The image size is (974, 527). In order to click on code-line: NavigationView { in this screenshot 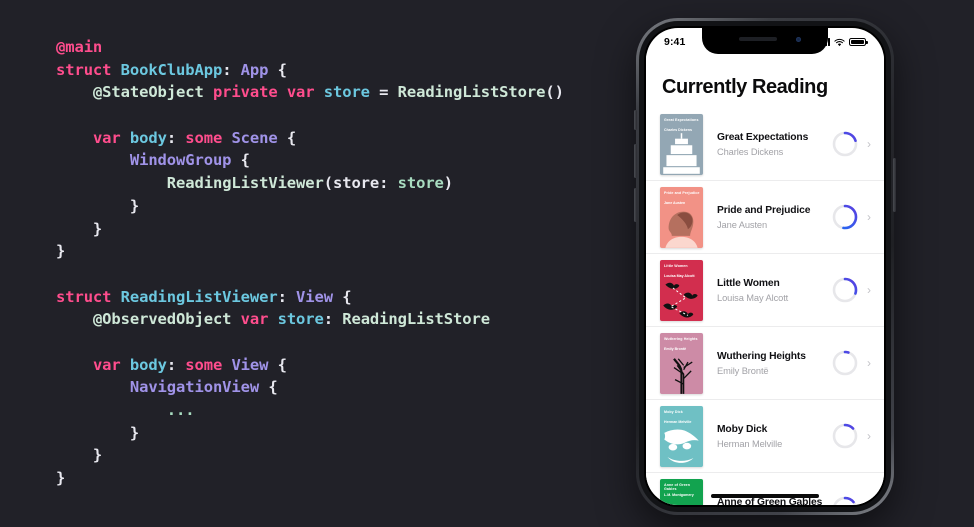, I will do `click(343, 387)`.